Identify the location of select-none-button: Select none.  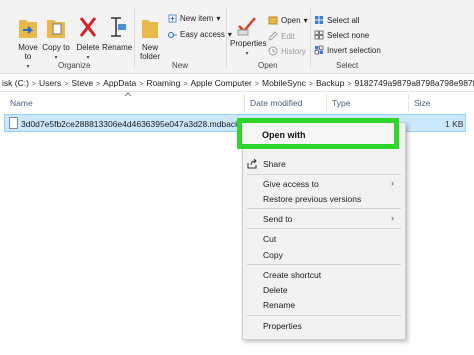
(341, 35).